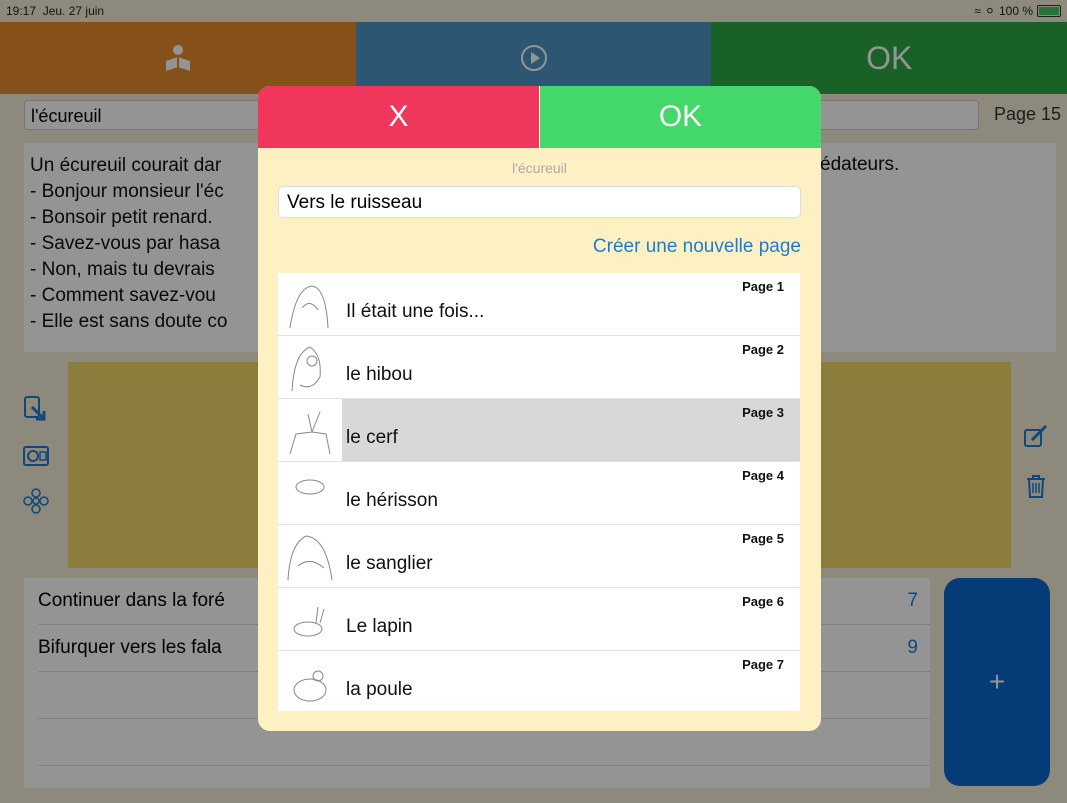 Image resolution: width=1067 pixels, height=803 pixels. I want to click on page-title: la poule, so click(379, 689).